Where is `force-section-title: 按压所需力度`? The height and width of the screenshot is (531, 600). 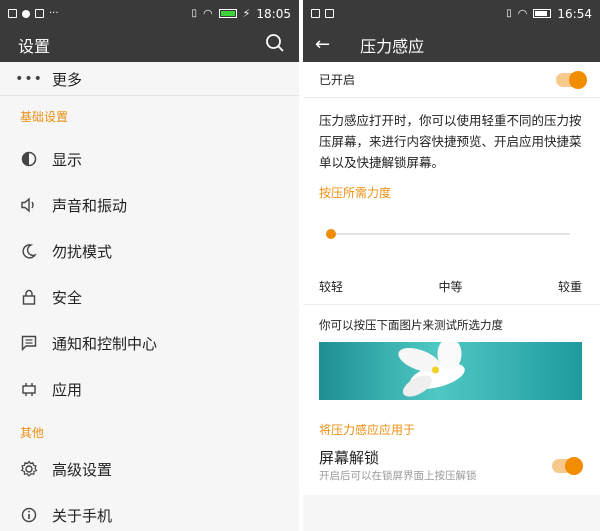
force-section-title: 按压所需力度 is located at coordinates (355, 193).